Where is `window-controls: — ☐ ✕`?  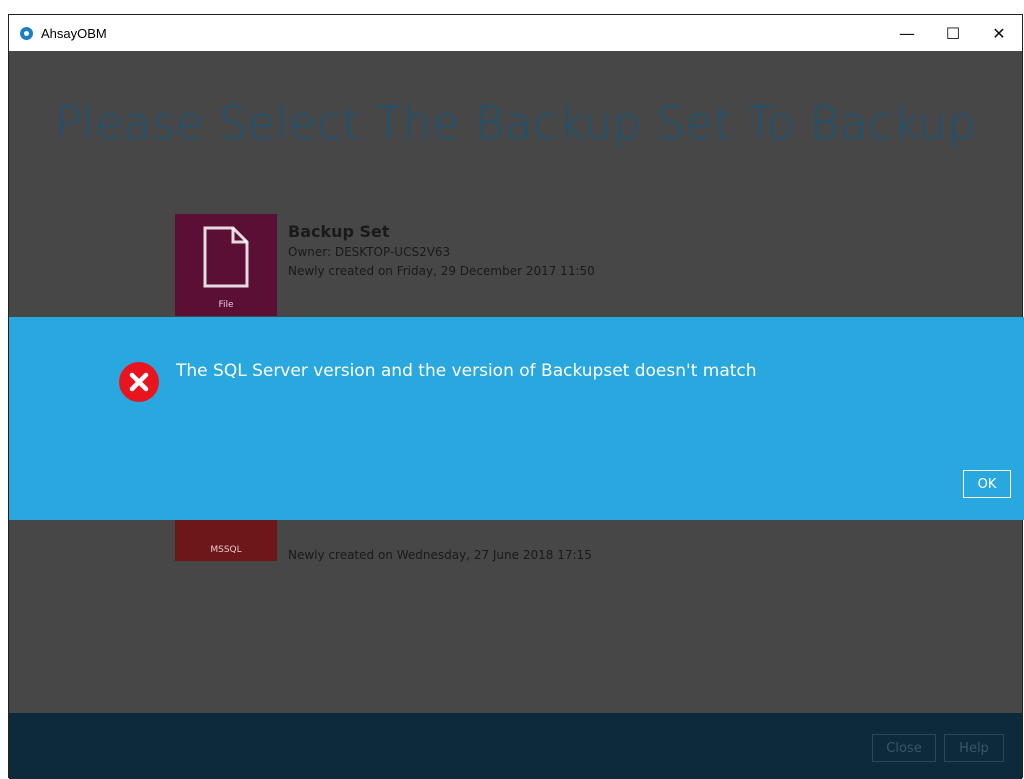 window-controls: — ☐ ✕ is located at coordinates (953, 33).